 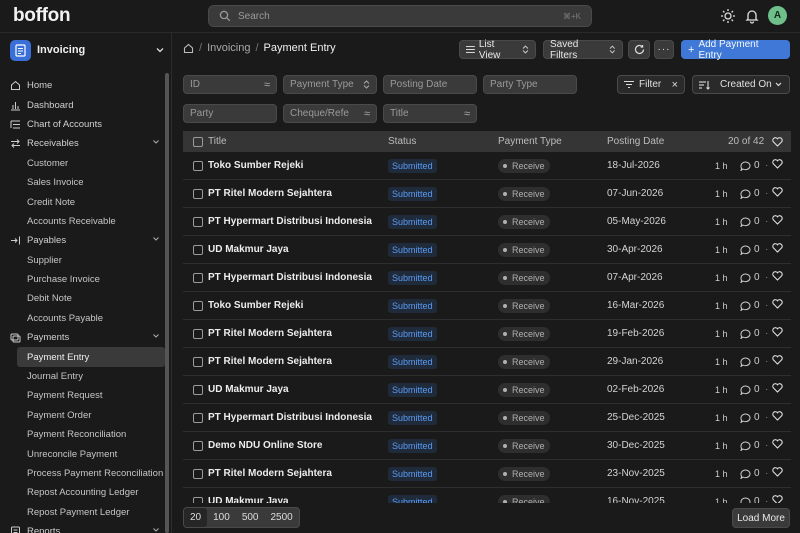 What do you see at coordinates (248, 249) in the screenshot?
I see `row-title: UD Makmur Jaya` at bounding box center [248, 249].